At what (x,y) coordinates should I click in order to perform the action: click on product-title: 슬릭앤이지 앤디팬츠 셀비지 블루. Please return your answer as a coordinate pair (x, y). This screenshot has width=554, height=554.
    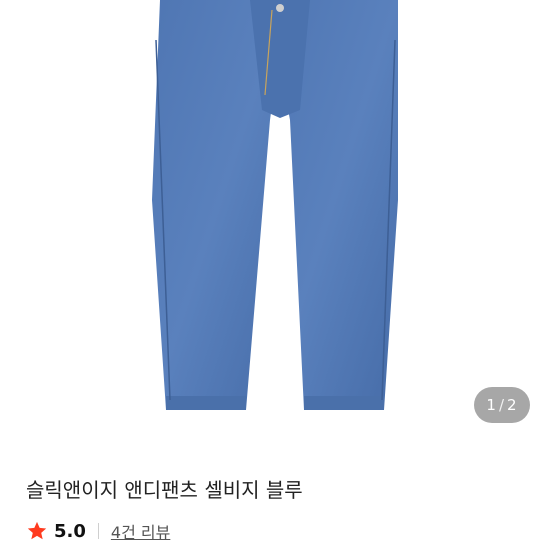
    Looking at the image, I should click on (164, 490).